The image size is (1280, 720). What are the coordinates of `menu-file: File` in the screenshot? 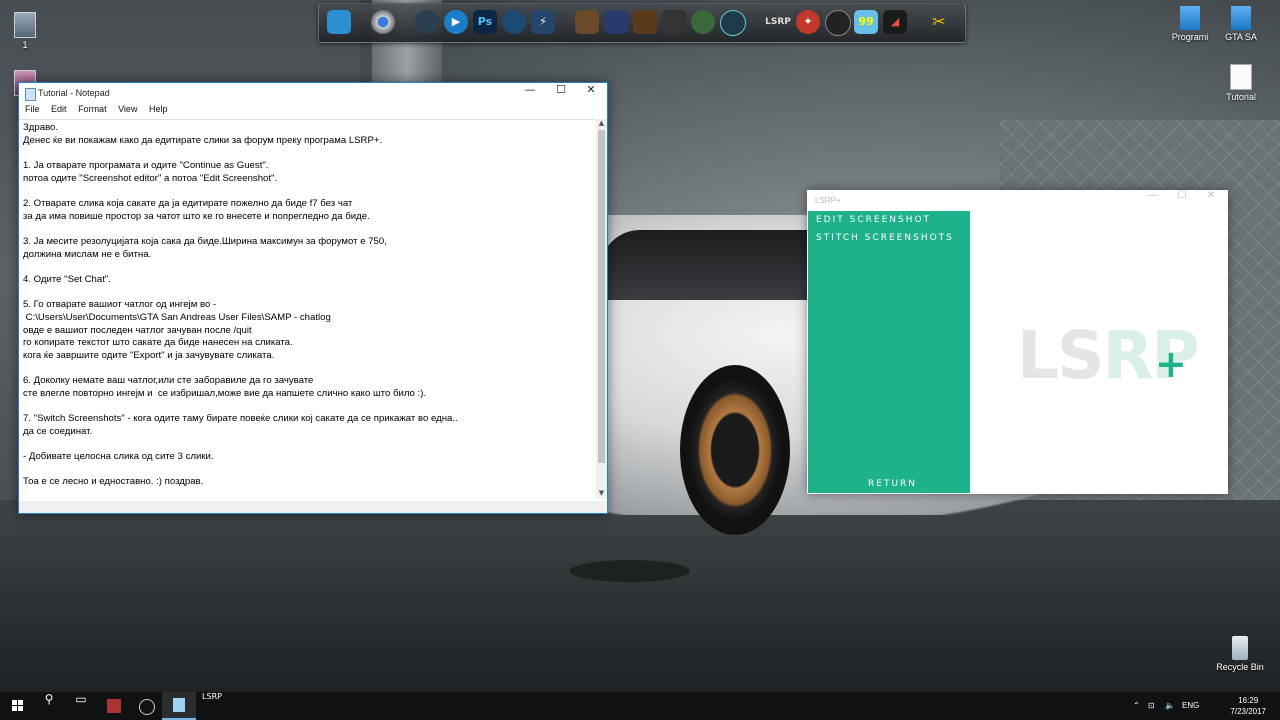 It's located at (32, 109).